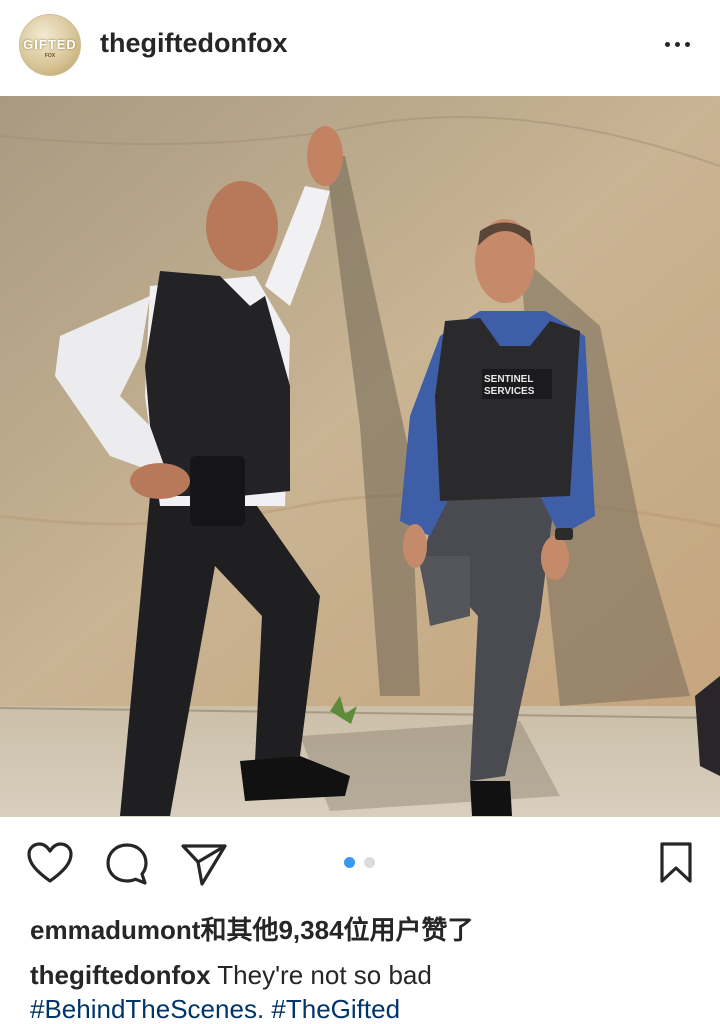 The width and height of the screenshot is (720, 1024). What do you see at coordinates (509, 391) in the screenshot?
I see `vest-label-line2: SERVICES` at bounding box center [509, 391].